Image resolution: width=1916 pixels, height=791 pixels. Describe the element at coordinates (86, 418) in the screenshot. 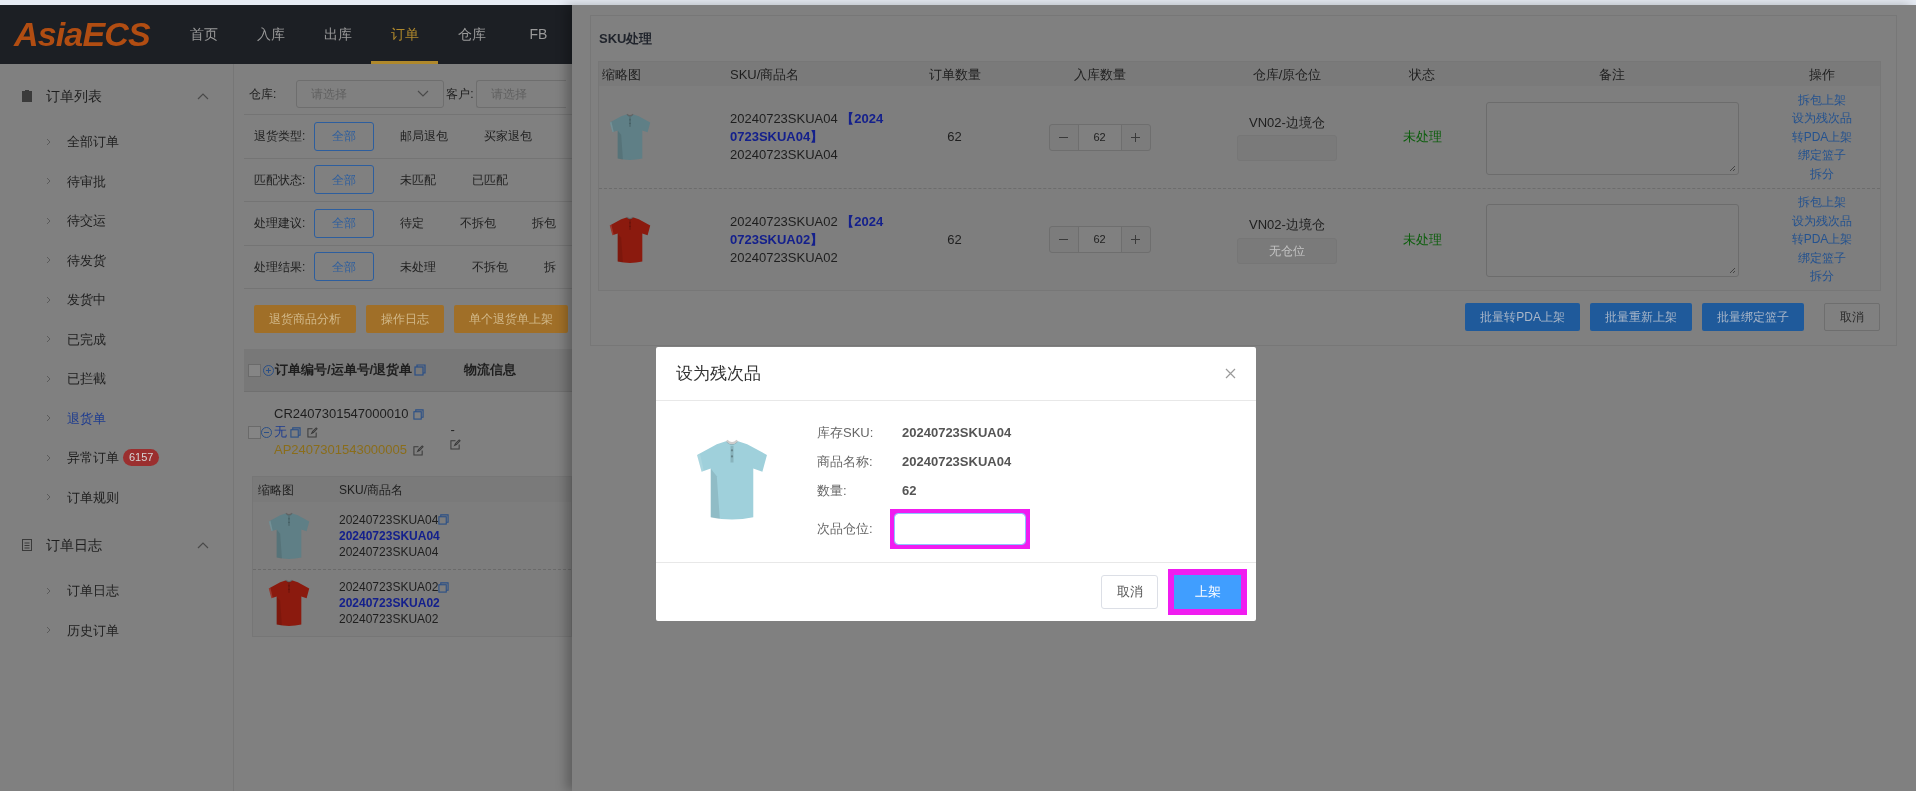

I see `sidebar-item: 退货单` at that location.